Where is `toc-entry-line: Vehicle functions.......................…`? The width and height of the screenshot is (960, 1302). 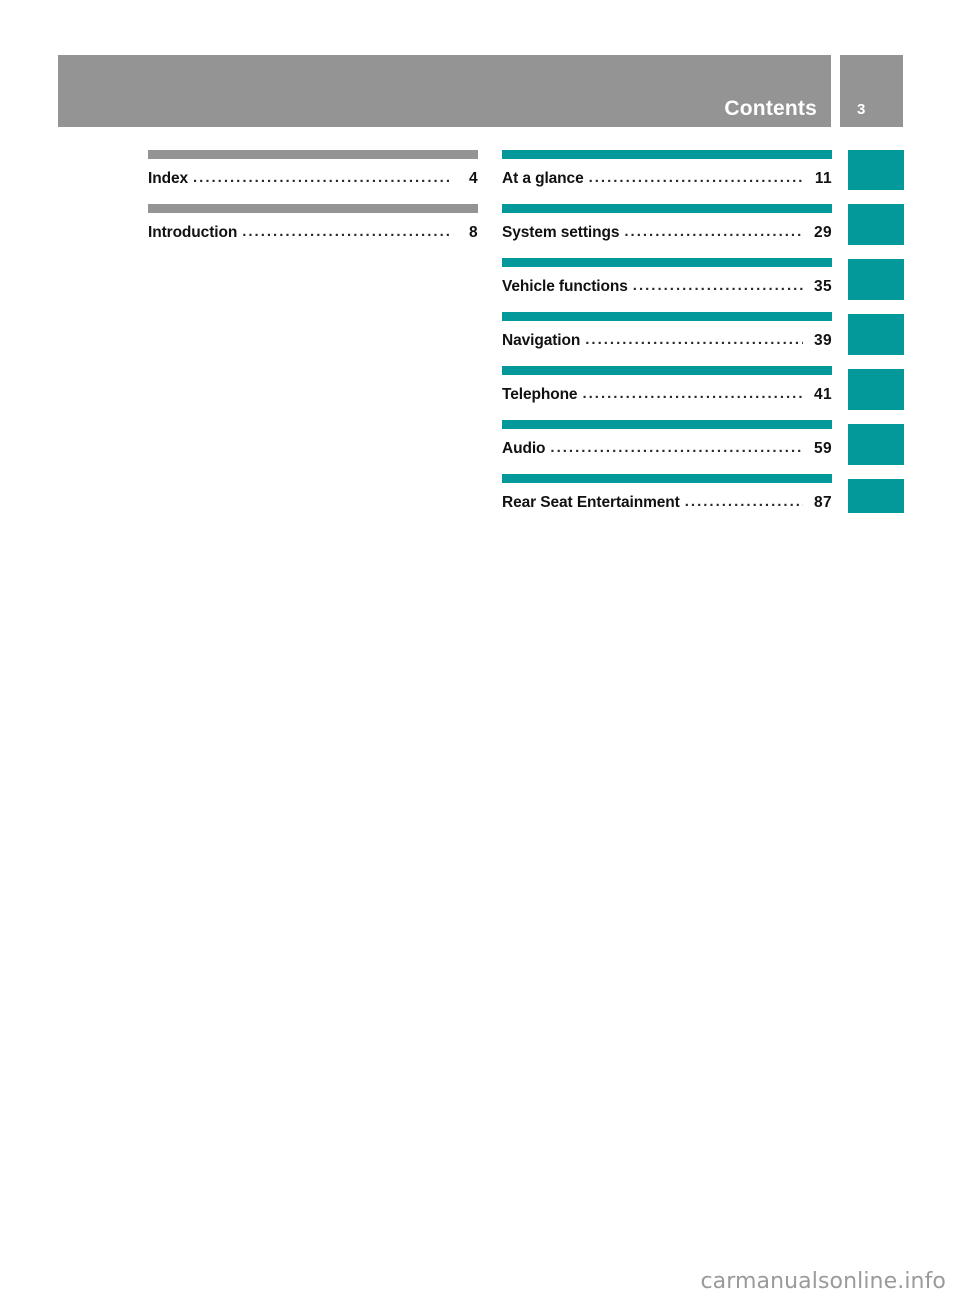
toc-entry-line: Vehicle functions.......................… is located at coordinates (667, 286).